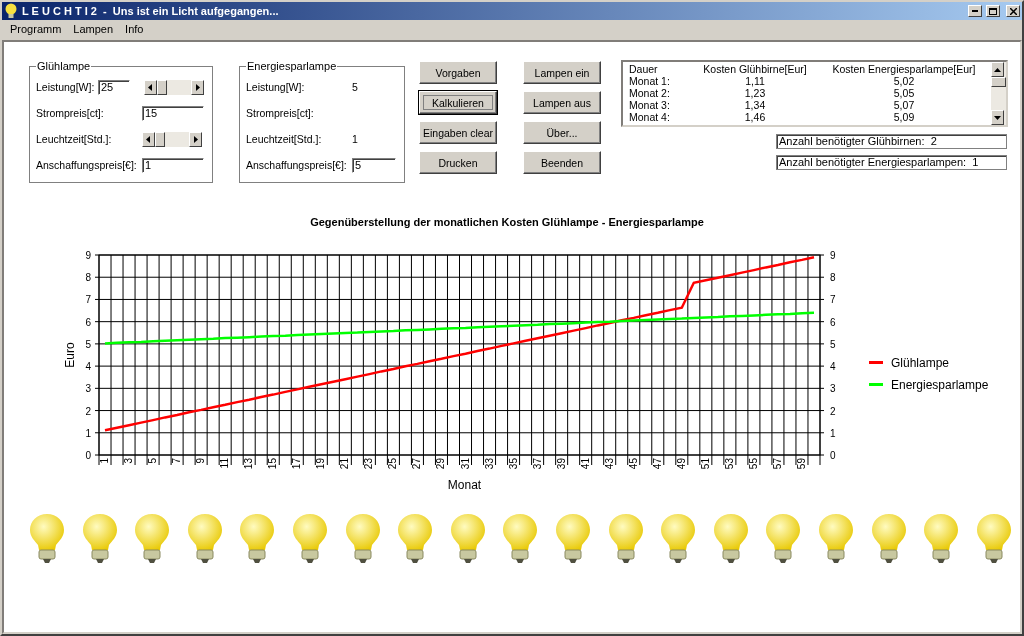  What do you see at coordinates (705, 464) in the screenshot?
I see `x-tick-label: 51` at bounding box center [705, 464].